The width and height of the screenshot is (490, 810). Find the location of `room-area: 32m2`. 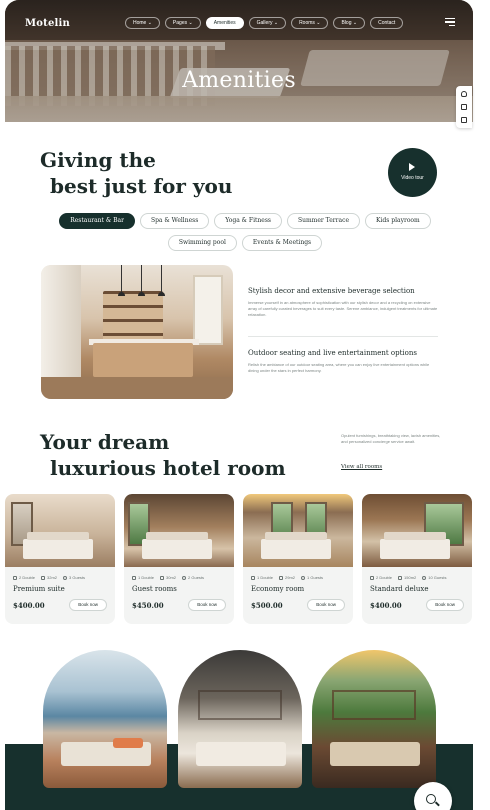

room-area: 32m2 is located at coordinates (52, 577).